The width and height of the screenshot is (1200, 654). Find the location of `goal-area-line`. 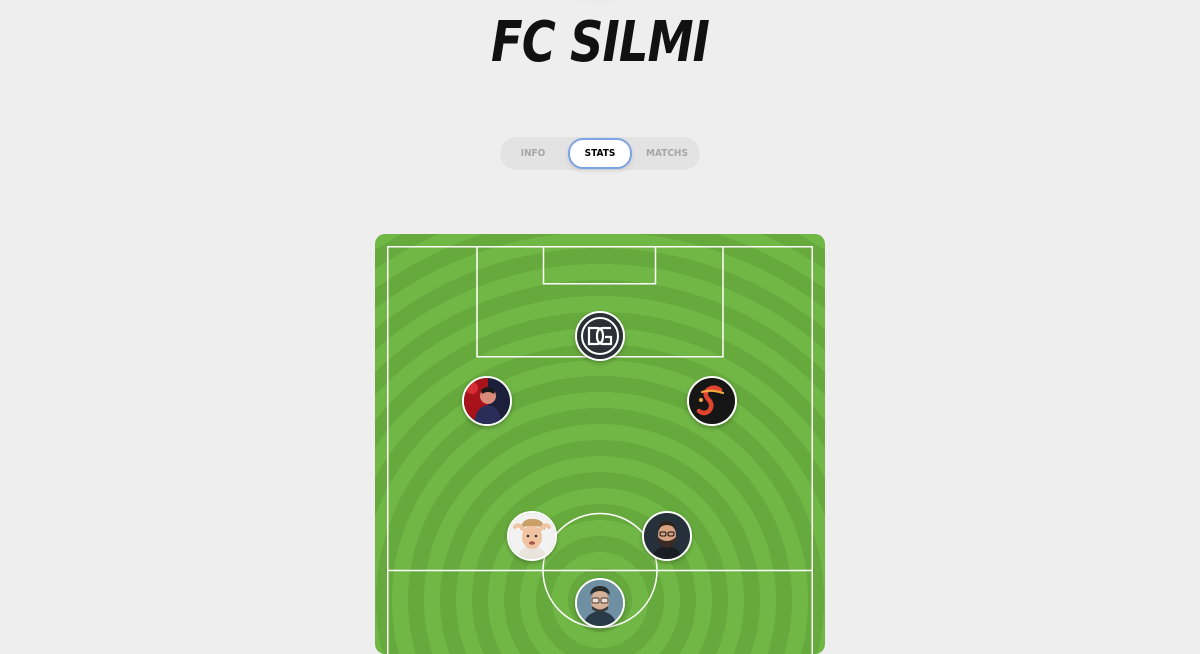

goal-area-line is located at coordinates (599, 265).